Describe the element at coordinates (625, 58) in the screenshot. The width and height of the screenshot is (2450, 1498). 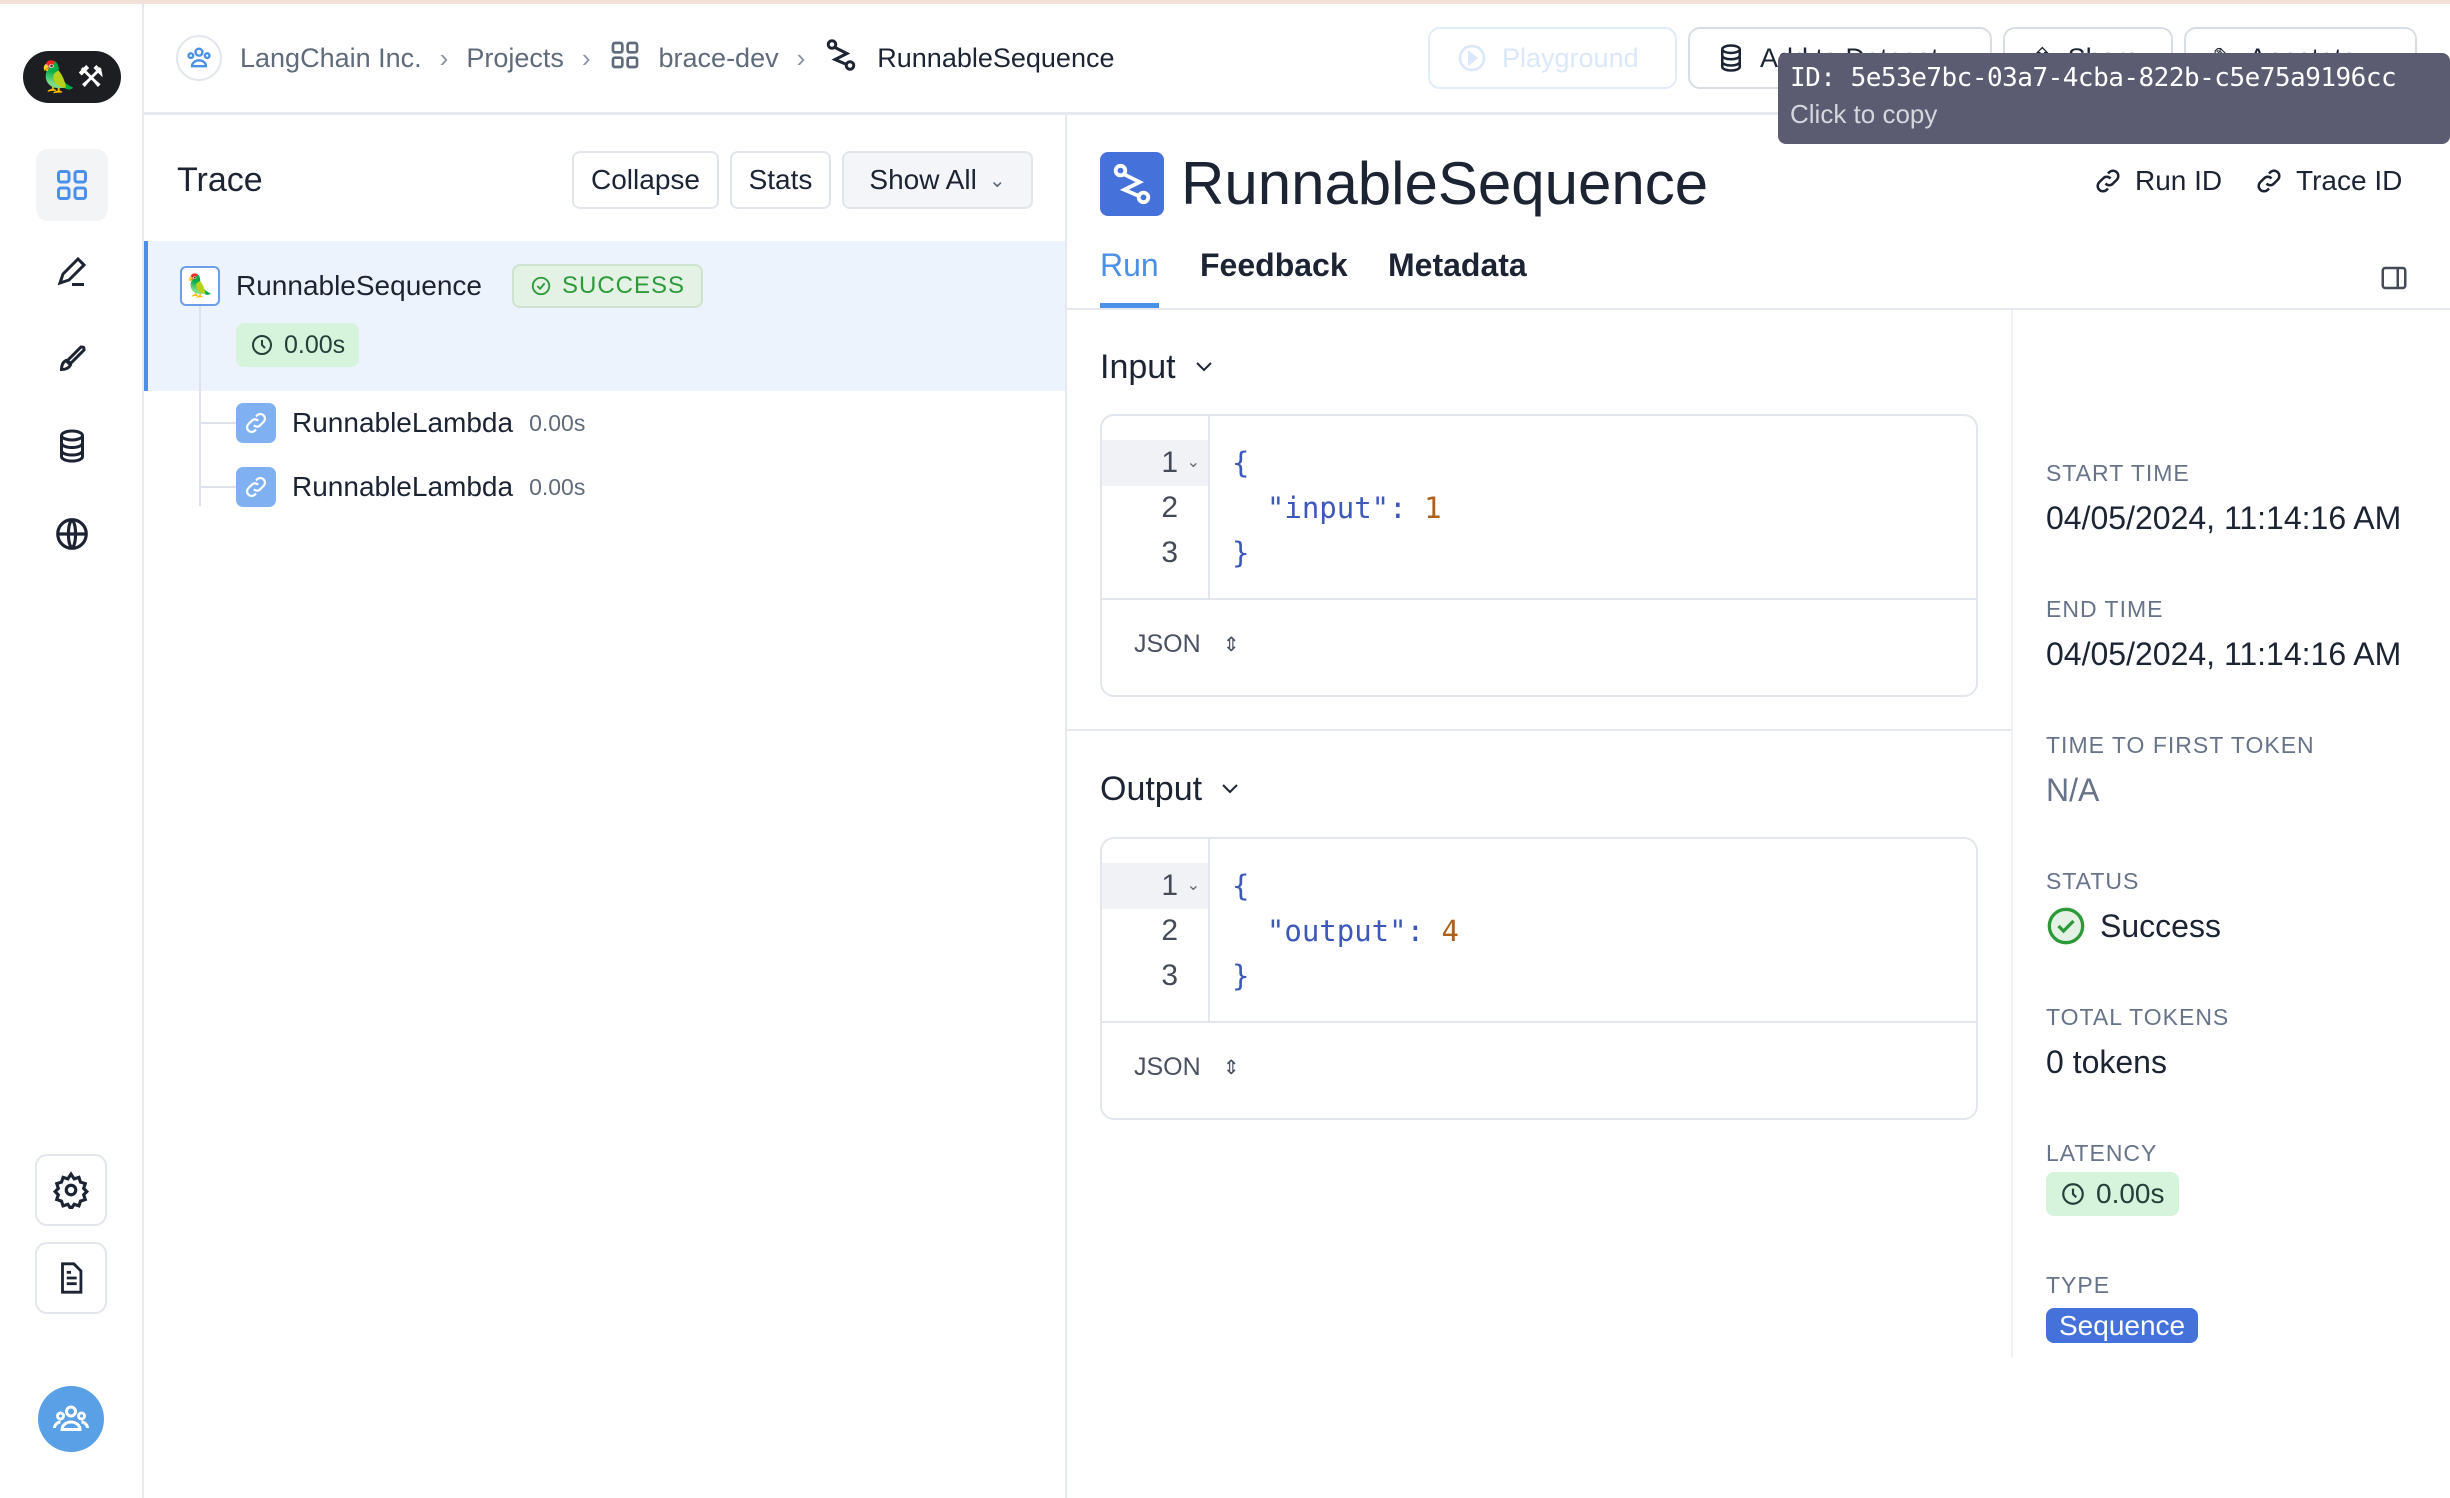
I see `project-grid-icon` at that location.